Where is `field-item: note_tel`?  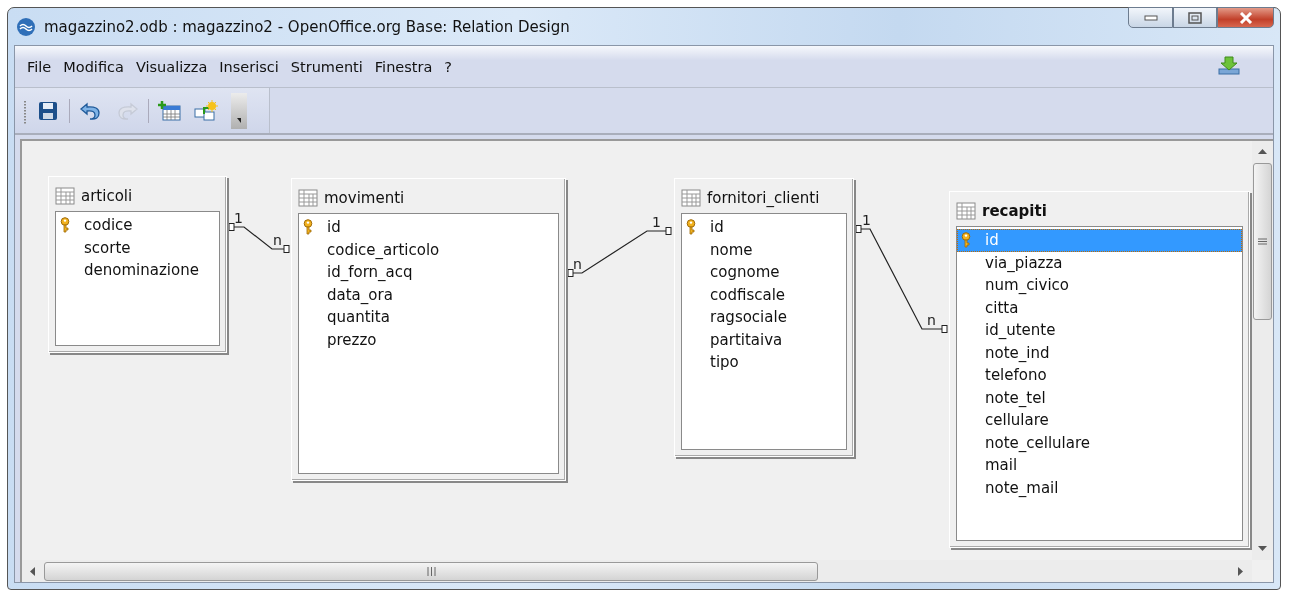 field-item: note_tel is located at coordinates (1099, 397).